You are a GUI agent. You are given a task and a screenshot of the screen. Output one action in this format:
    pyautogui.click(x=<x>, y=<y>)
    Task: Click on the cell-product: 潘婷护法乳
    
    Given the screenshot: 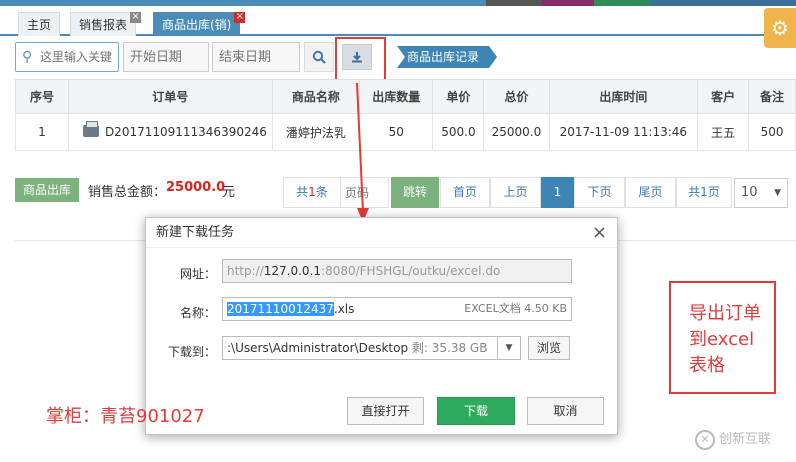 What is the action you would take?
    pyautogui.click(x=316, y=132)
    